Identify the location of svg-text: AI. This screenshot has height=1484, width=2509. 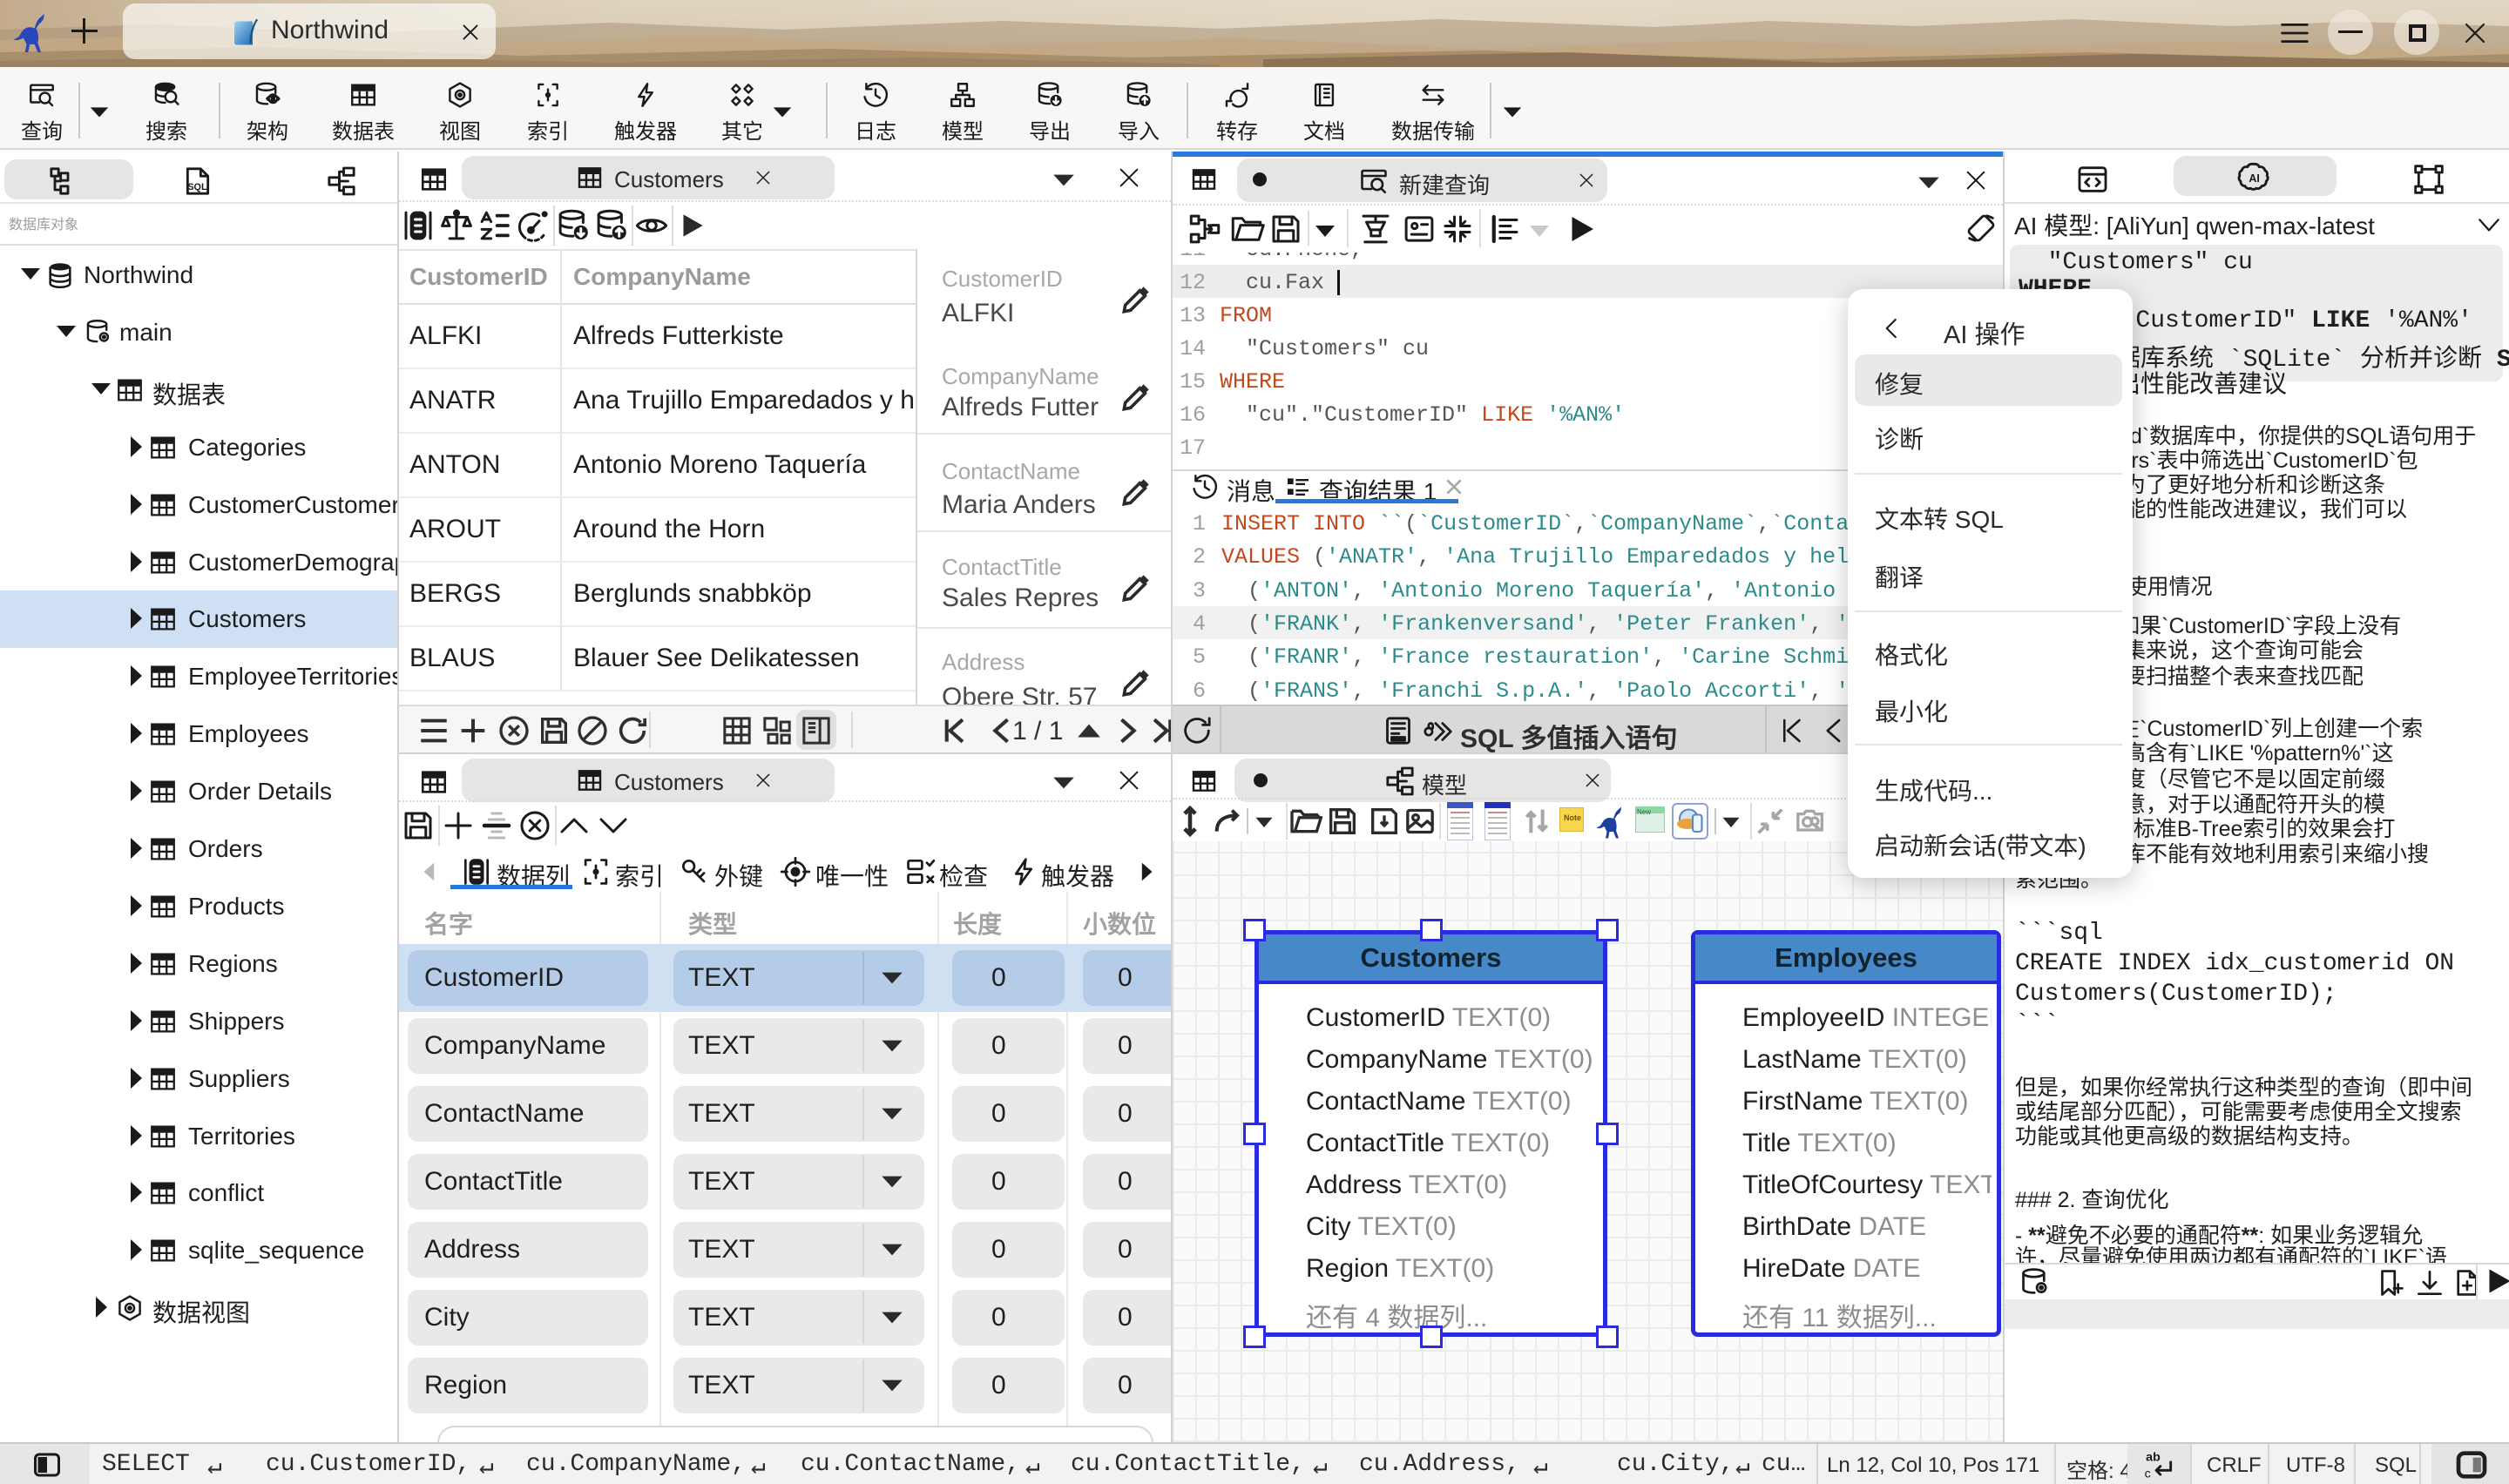
(2254, 179).